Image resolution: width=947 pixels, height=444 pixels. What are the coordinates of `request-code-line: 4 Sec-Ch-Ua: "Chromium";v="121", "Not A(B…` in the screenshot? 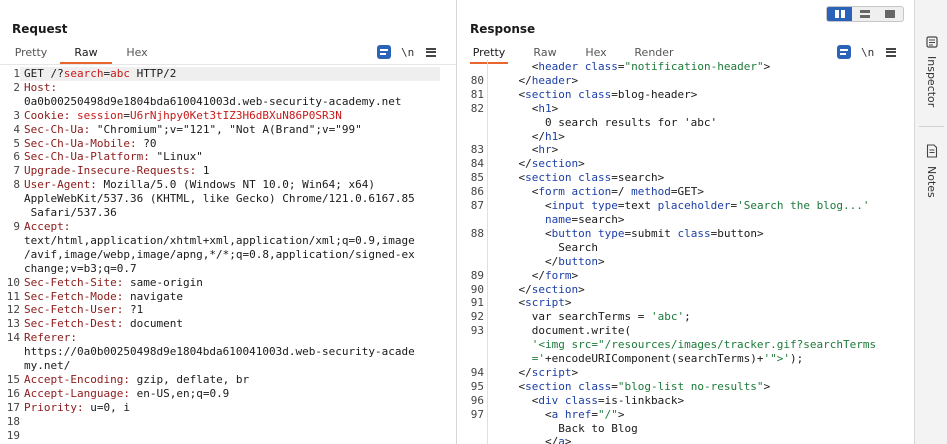 It's located at (228, 130).